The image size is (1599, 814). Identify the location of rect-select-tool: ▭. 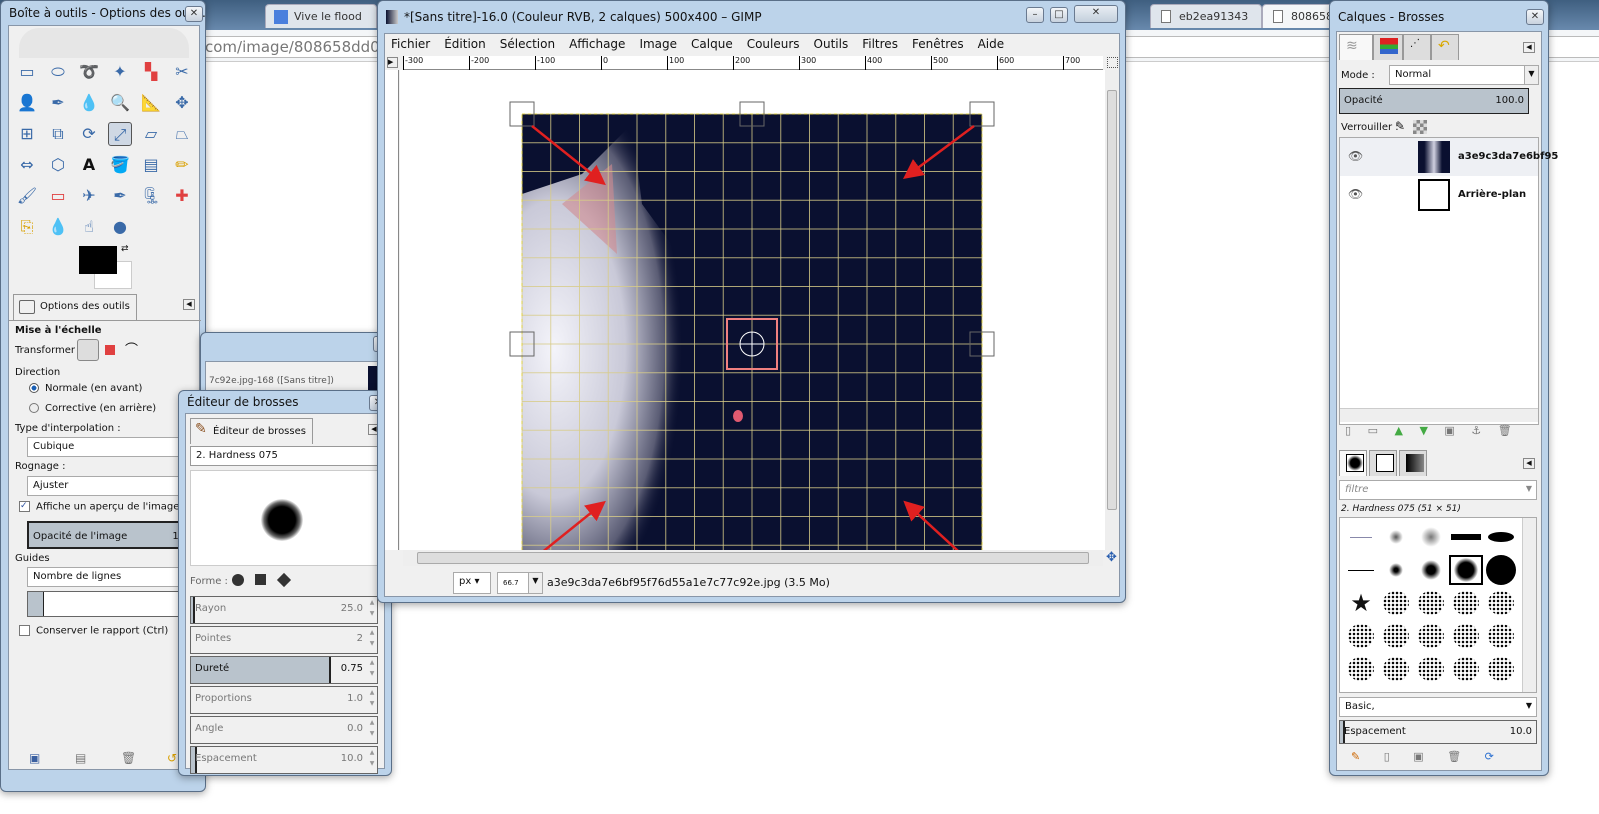
(27, 72).